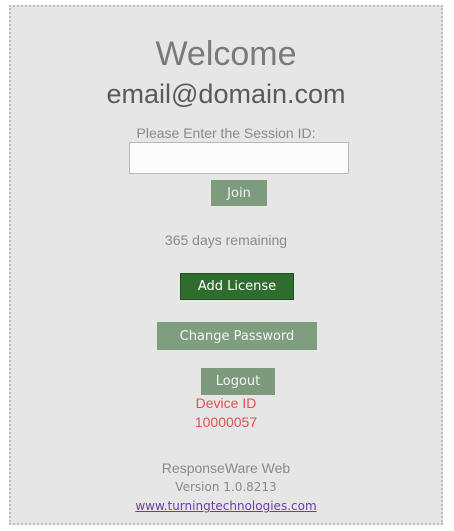  I want to click on change-password-button: Change Password, so click(237, 336).